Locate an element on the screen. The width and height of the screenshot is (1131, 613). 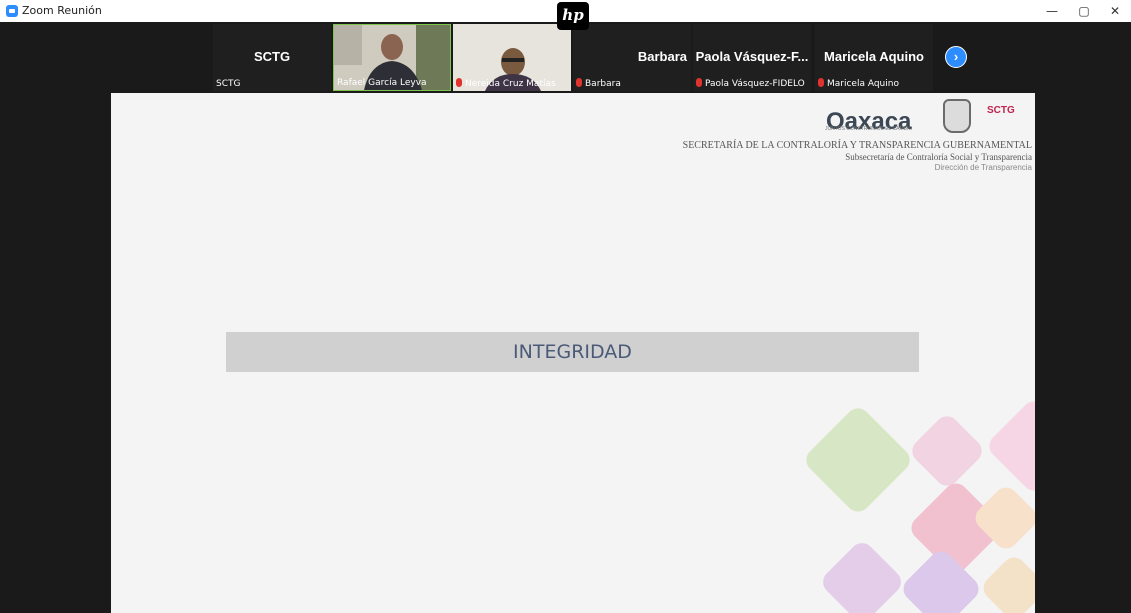
participant-tile-nereida: Nereida Cruz Matías is located at coordinates (512, 57).